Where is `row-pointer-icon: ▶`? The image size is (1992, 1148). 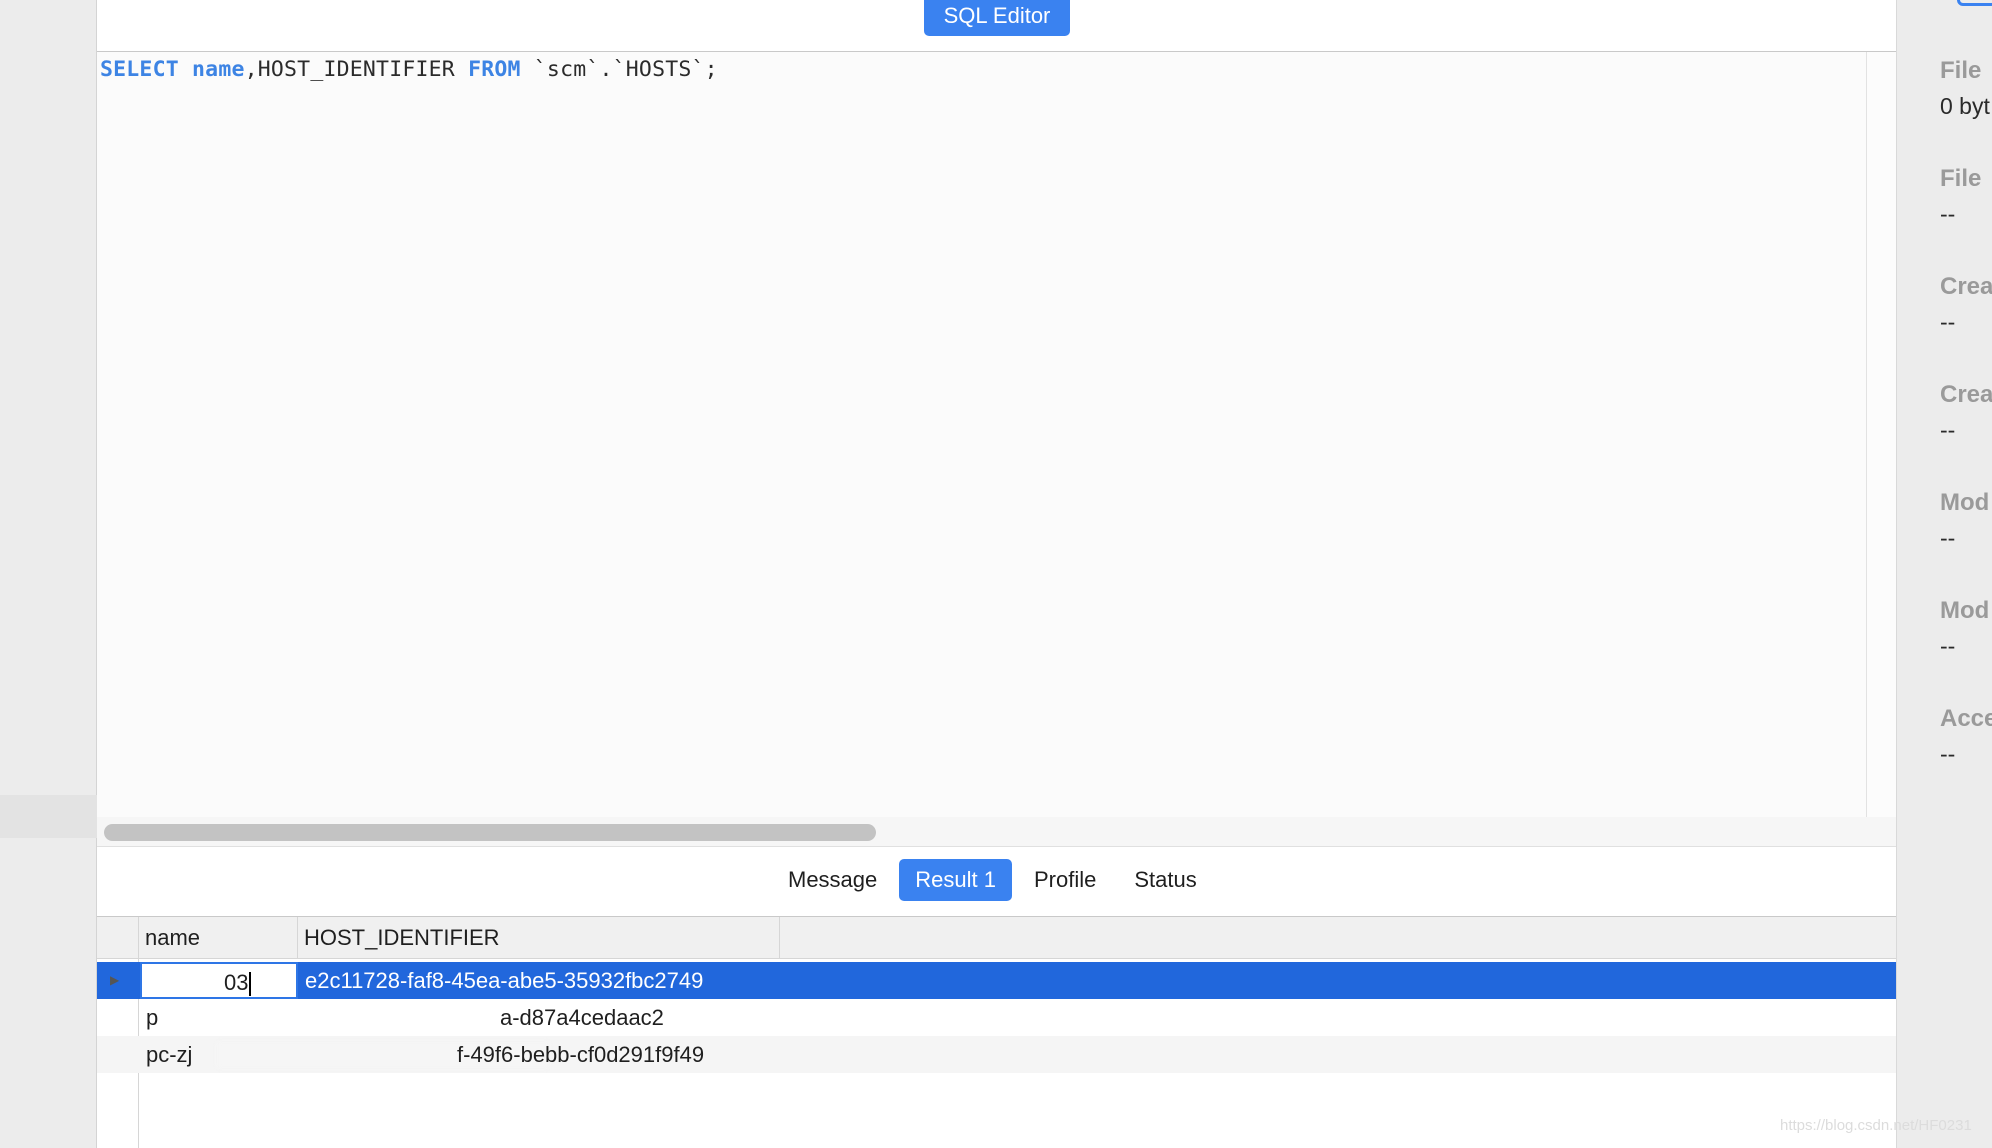
row-pointer-icon: ▶ is located at coordinates (115, 980).